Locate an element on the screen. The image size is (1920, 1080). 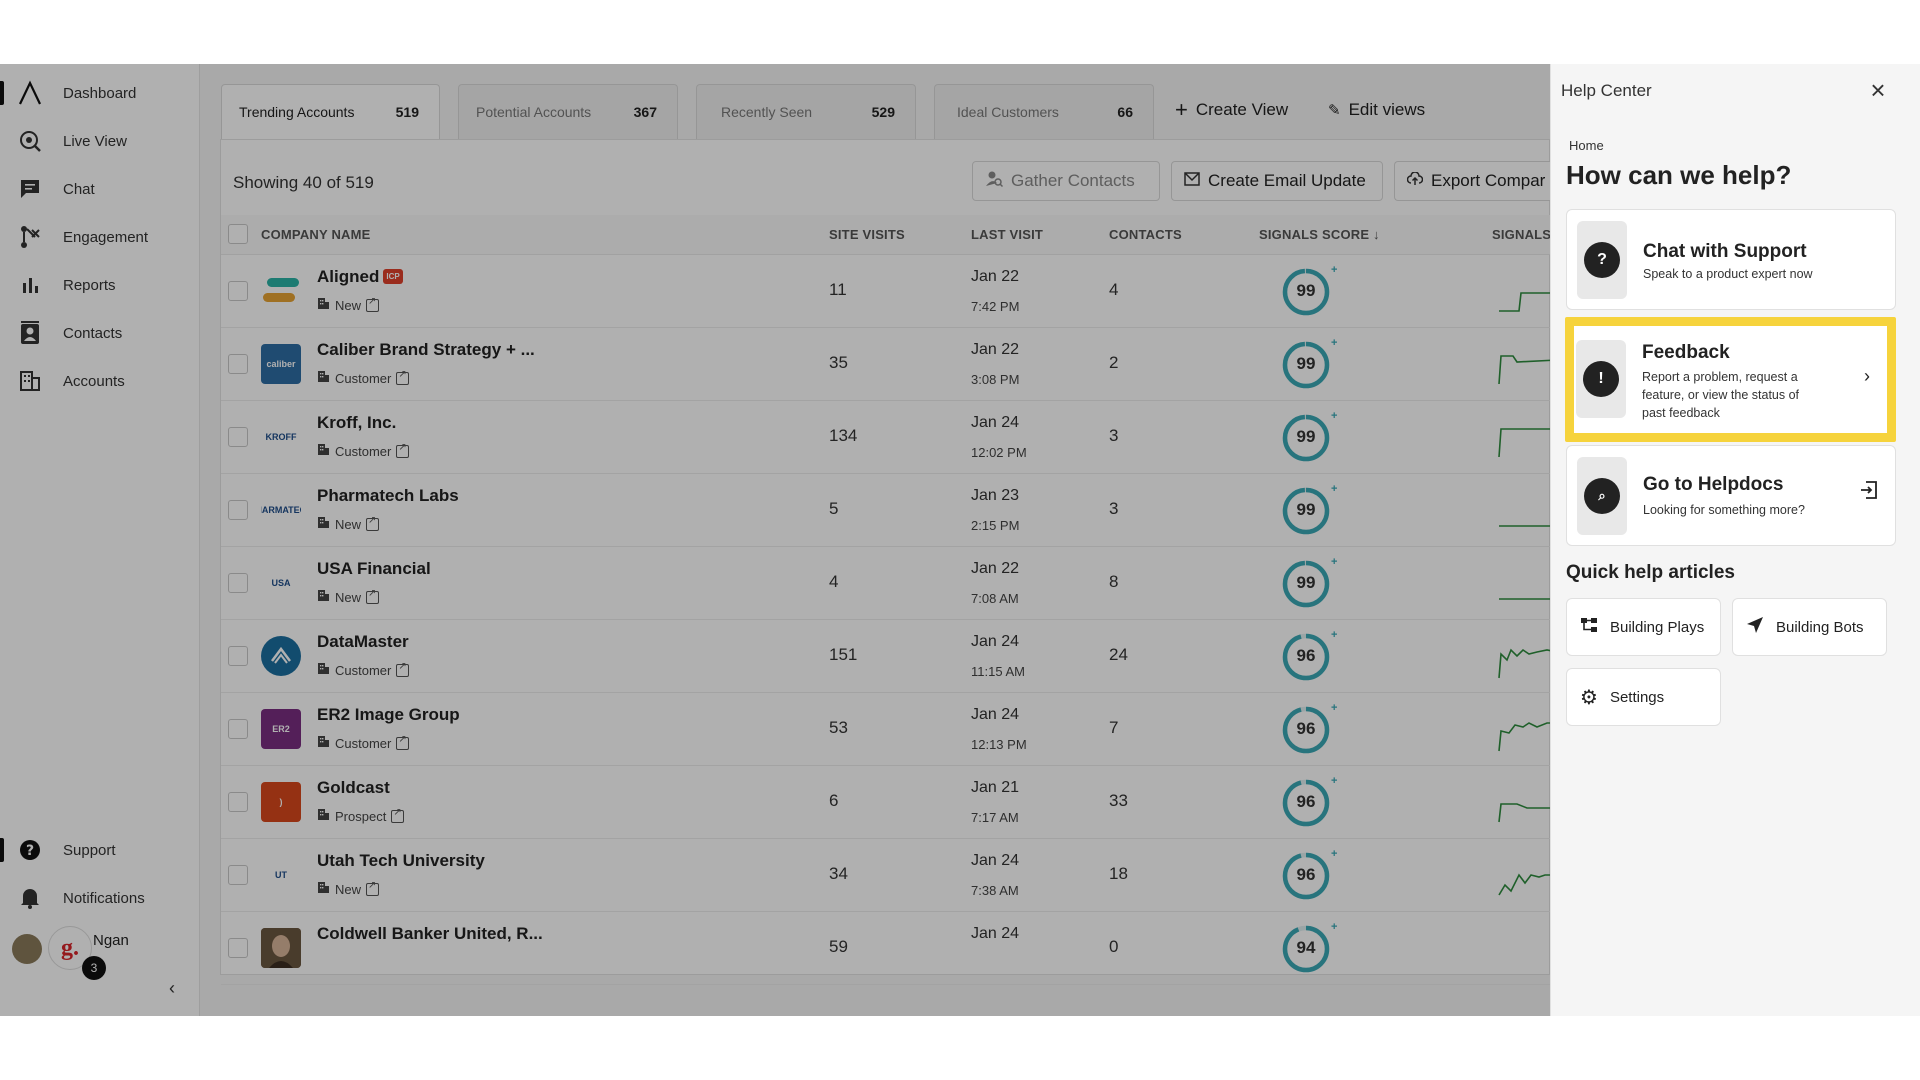
company-name: Kroff, Inc. is located at coordinates (356, 423).